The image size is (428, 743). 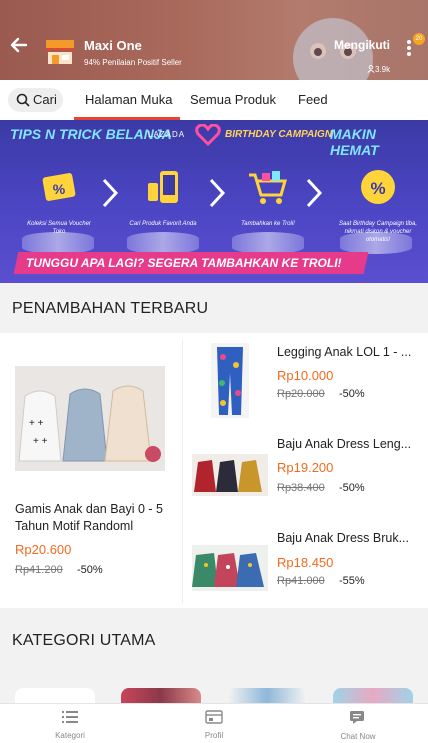 I want to click on tab-feed: Feed, so click(x=313, y=99).